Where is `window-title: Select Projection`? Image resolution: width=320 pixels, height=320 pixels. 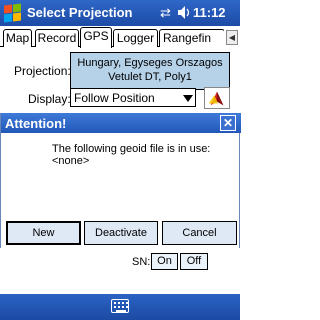 window-title: Select Projection is located at coordinates (80, 12).